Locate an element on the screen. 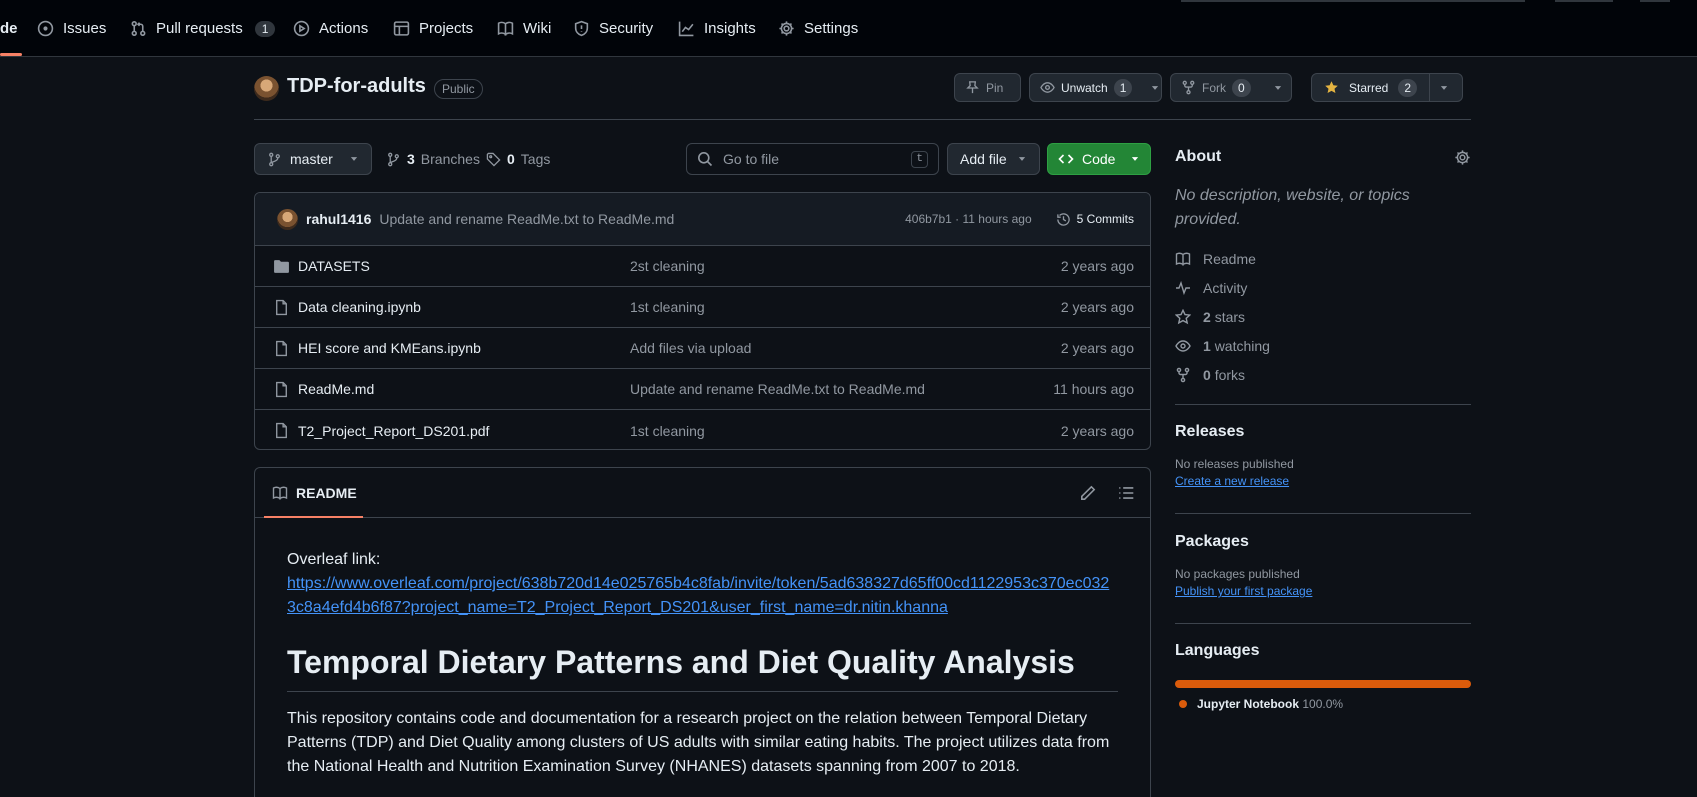  starred-button: Starred 2 is located at coordinates (1370, 87).